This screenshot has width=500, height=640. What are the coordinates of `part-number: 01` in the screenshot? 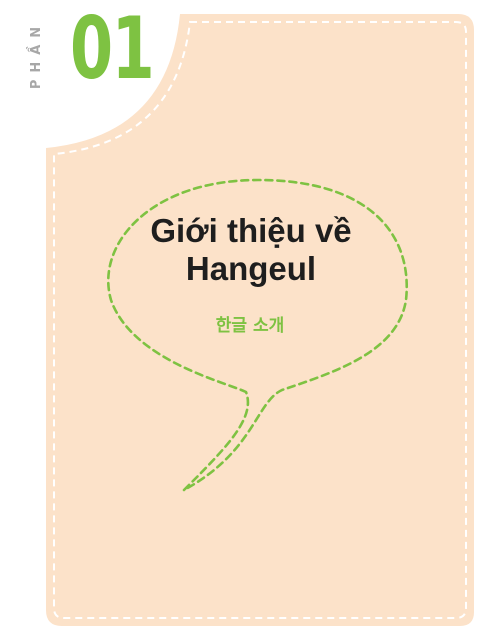 It's located at (112, 49).